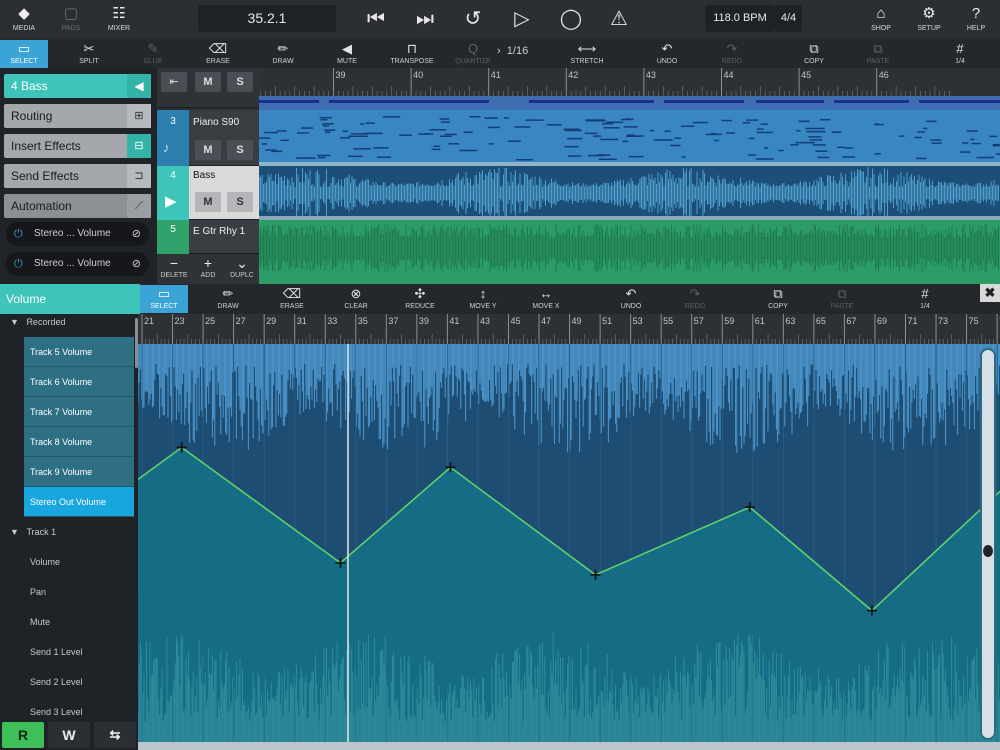 This screenshot has width=1000, height=750. I want to click on automation-button: Automation ⟋, so click(77, 206).